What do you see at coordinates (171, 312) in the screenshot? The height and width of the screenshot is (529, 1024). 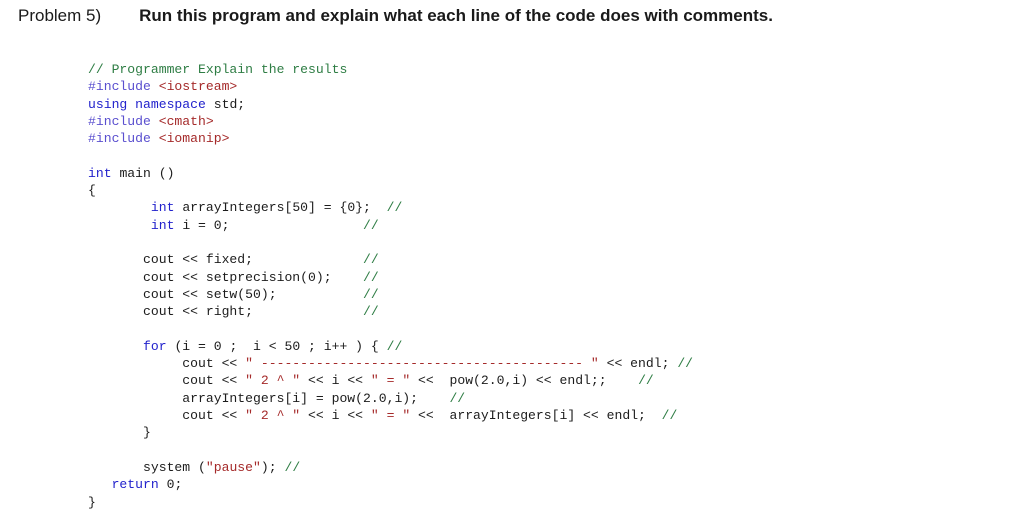 I see `code-token-plain: cout << right;` at bounding box center [171, 312].